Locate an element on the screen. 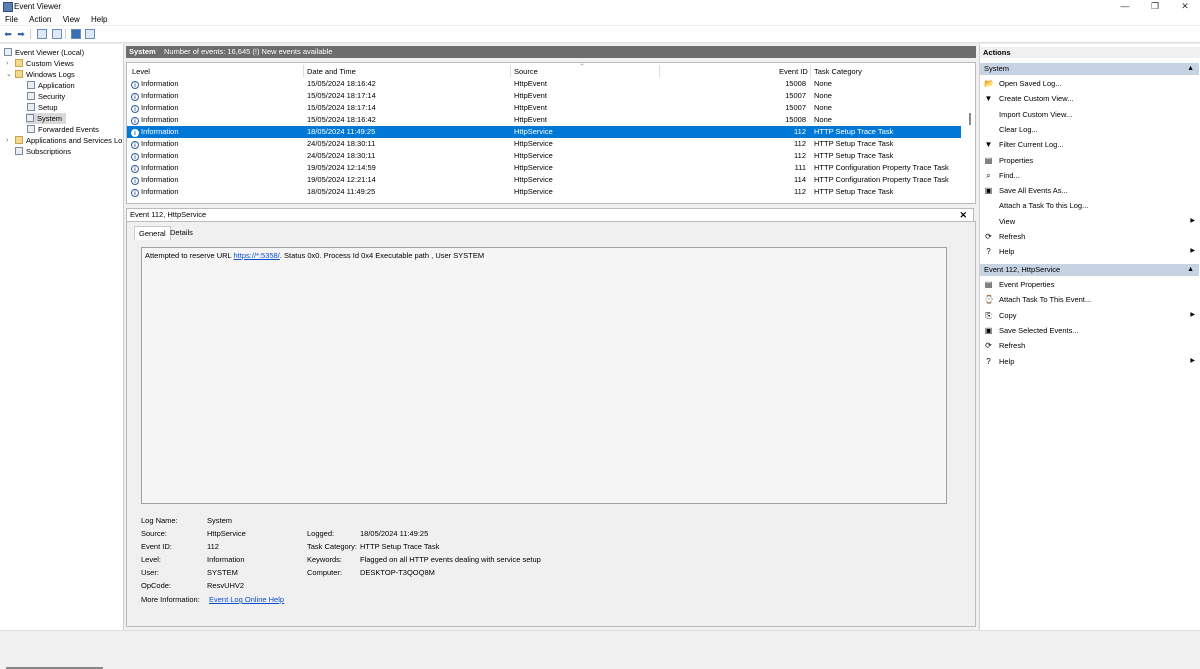 The image size is (1200, 669). show-hide-tree-icon is located at coordinates (57, 34).